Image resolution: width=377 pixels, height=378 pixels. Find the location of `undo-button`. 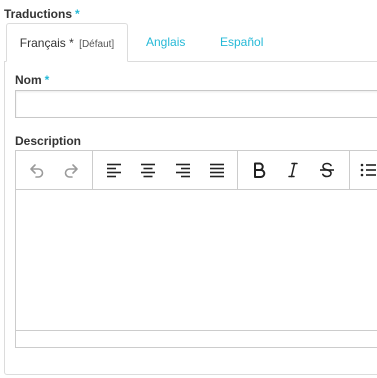

undo-button is located at coordinates (37, 170).